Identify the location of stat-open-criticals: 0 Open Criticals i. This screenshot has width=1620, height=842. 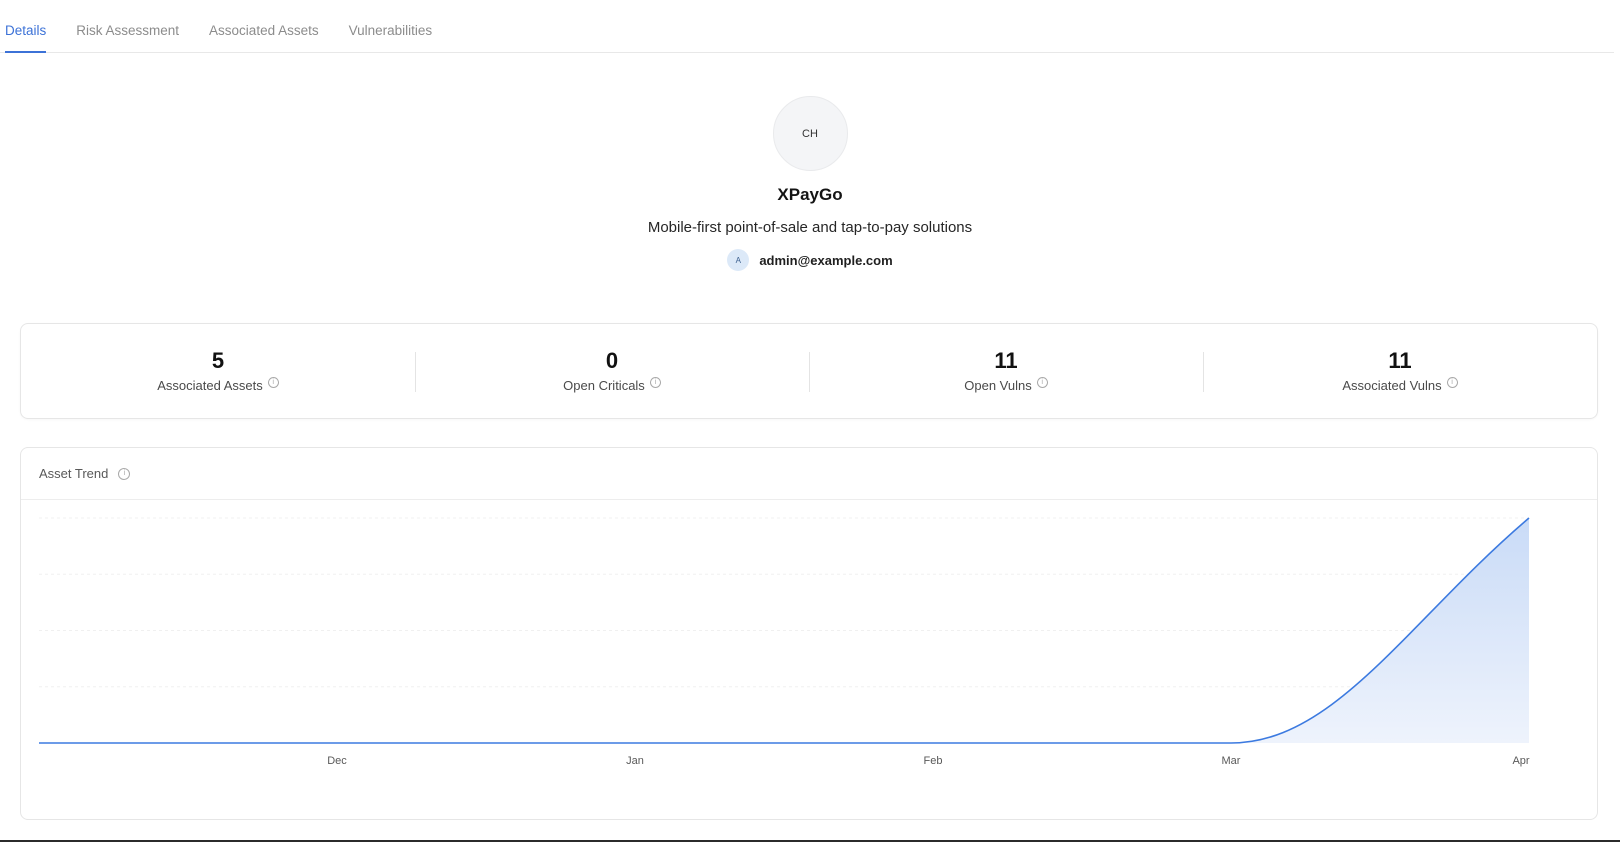
(612, 371).